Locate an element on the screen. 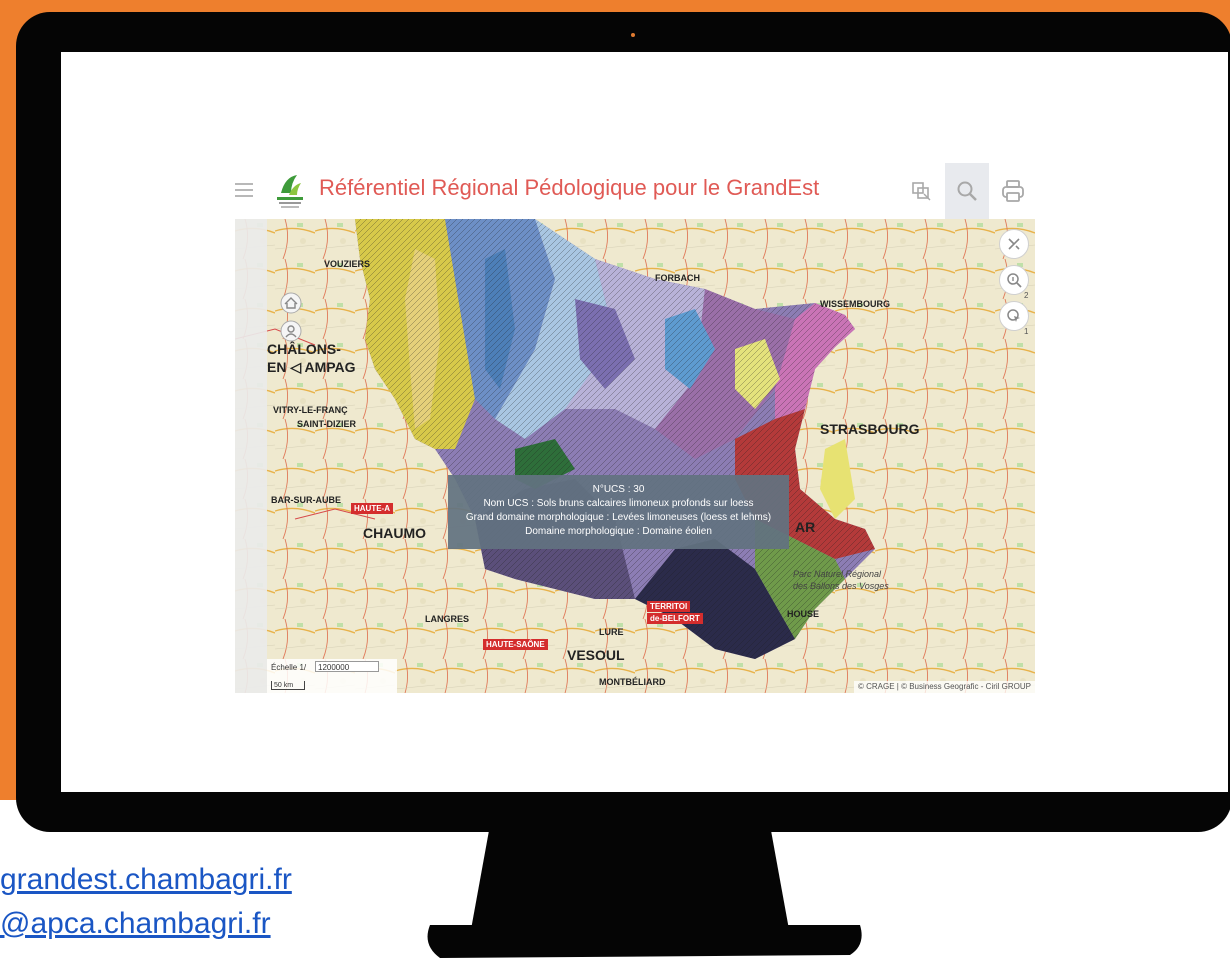 Image resolution: width=1230 pixels, height=967 pixels. place-label: EN ◁ AMPAG is located at coordinates (311, 367).